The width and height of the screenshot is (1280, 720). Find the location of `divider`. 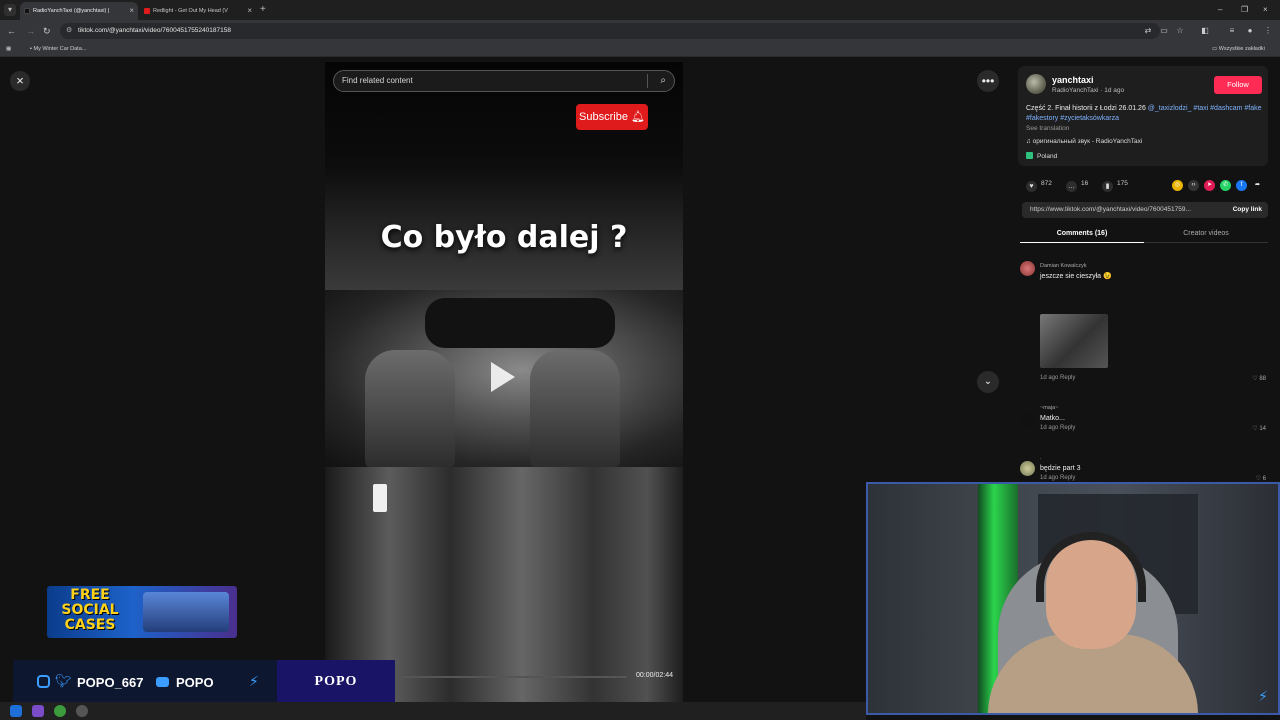

divider is located at coordinates (647, 81).